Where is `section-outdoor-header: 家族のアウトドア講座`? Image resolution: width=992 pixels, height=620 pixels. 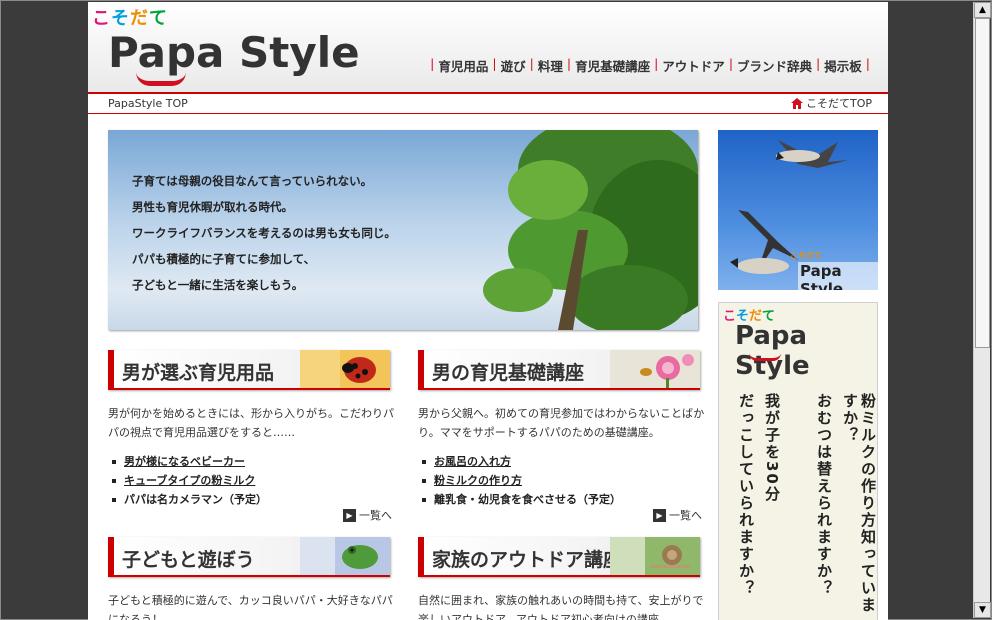
section-outdoor-header: 家族のアウトドア講座 is located at coordinates (559, 557).